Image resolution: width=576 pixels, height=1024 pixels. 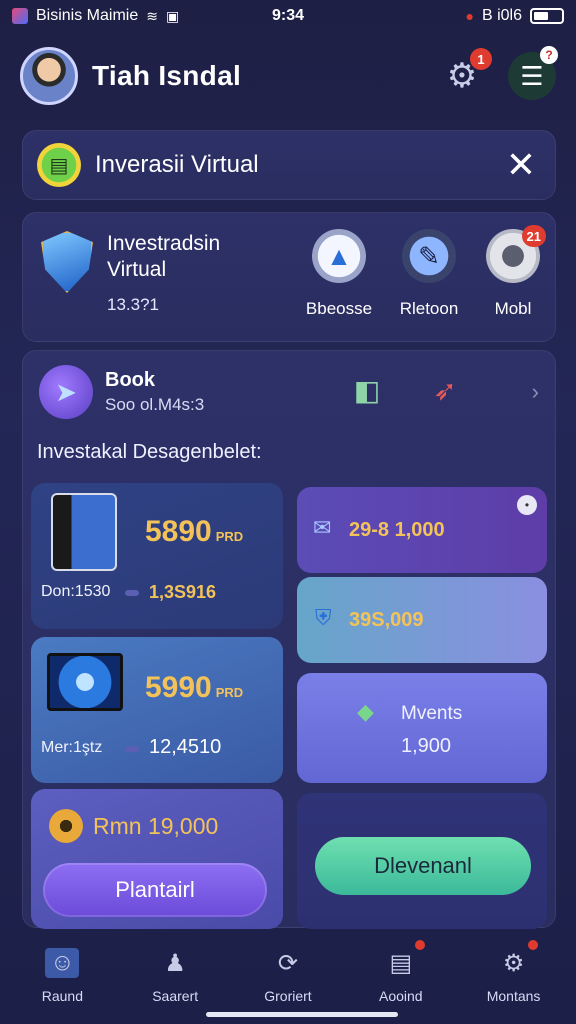 What do you see at coordinates (183, 592) in the screenshot?
I see `phone-value: 1,3S916` at bounding box center [183, 592].